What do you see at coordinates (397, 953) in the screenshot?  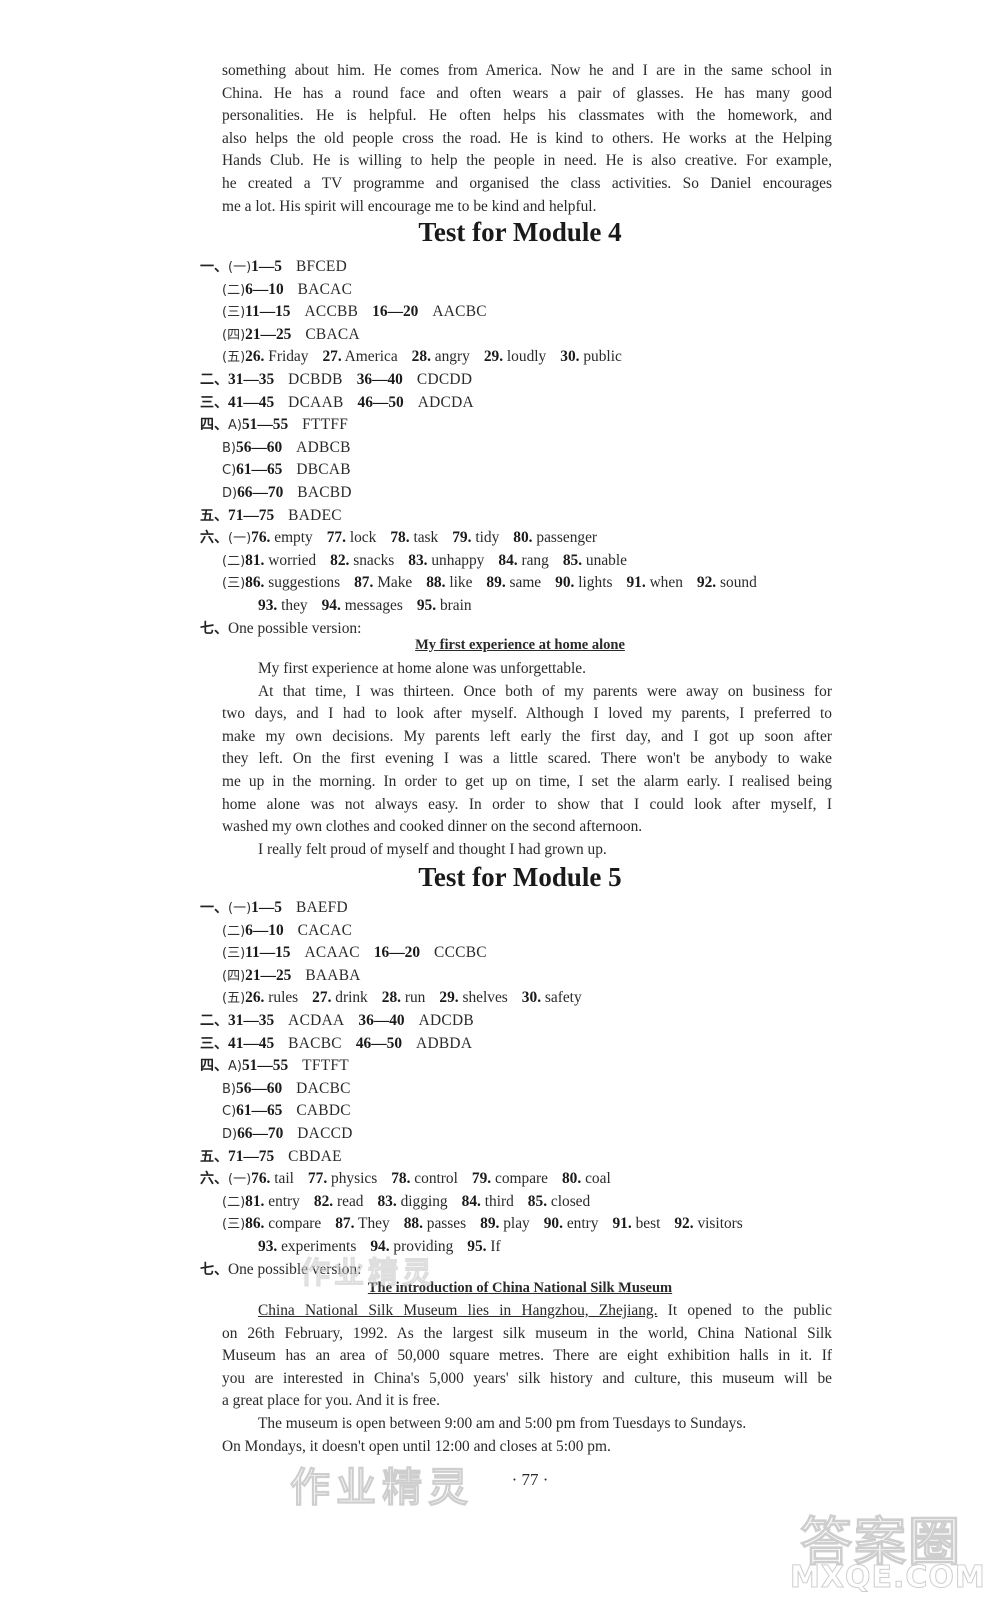 I see `question-range: 16—20` at bounding box center [397, 953].